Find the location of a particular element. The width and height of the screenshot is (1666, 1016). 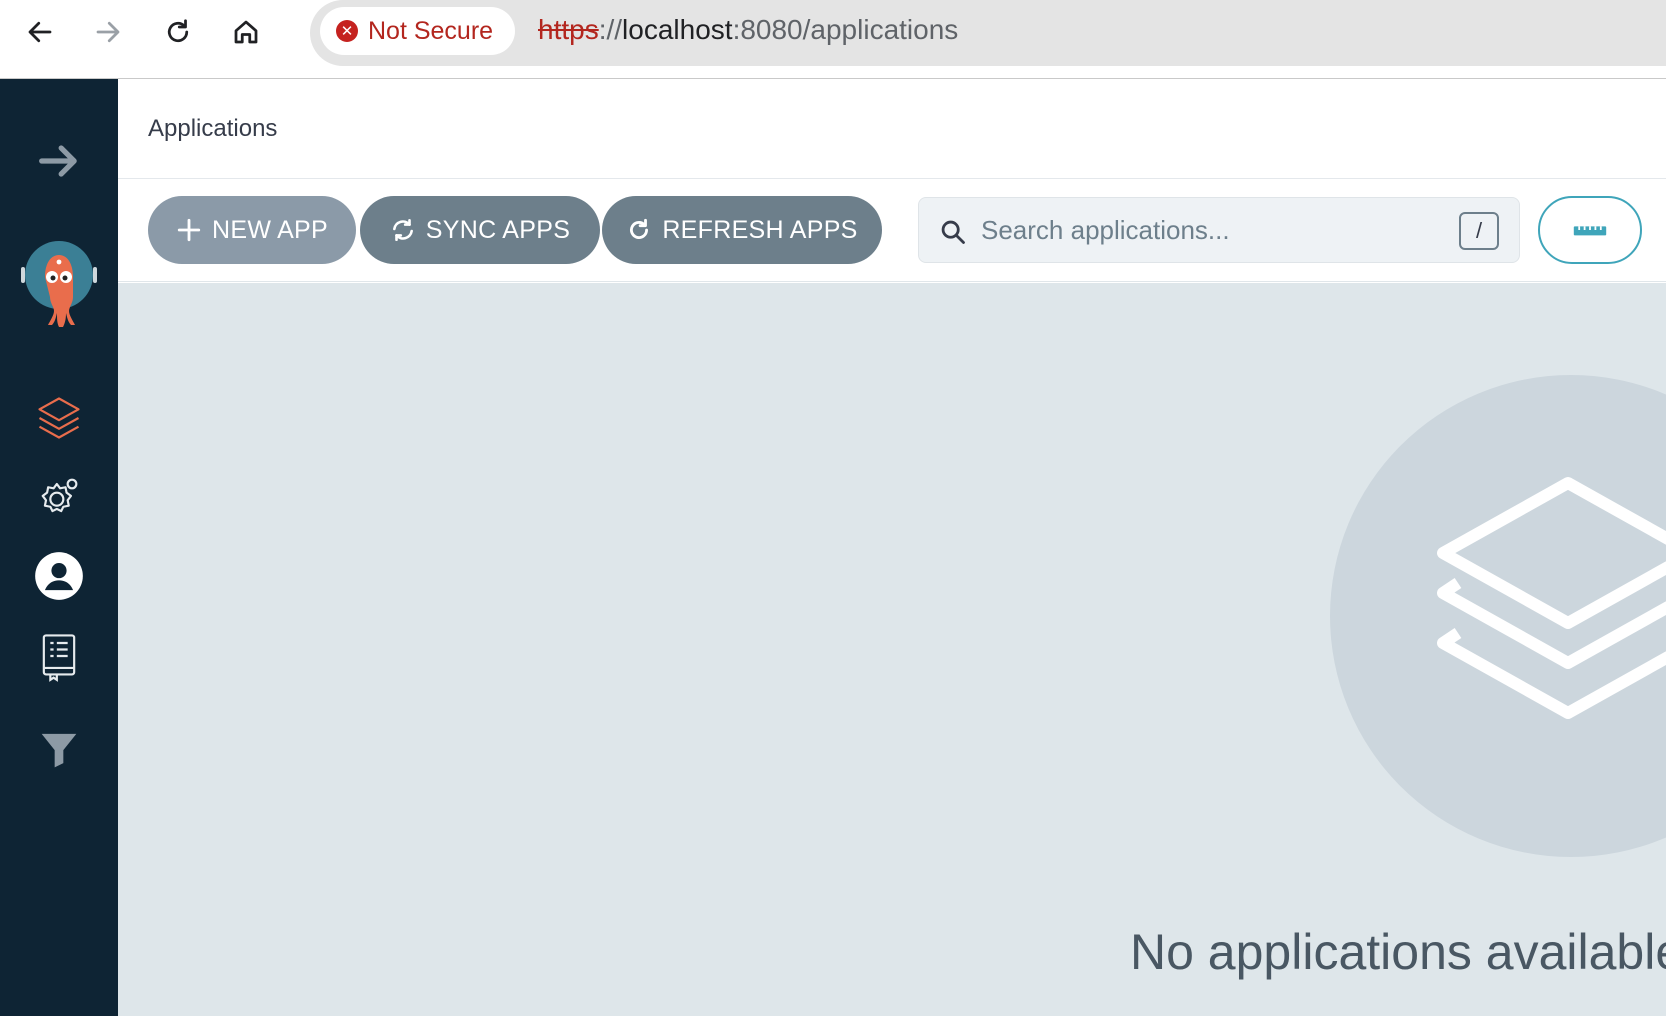

reload-icon is located at coordinates (178, 31).